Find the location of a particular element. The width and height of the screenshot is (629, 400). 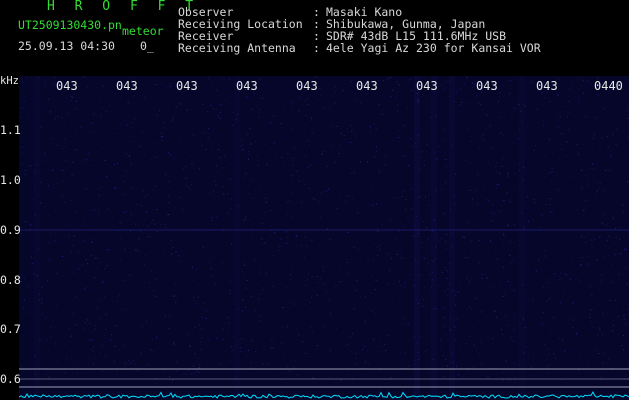

freq-tick-label: 0.7 is located at coordinates (10, 329).